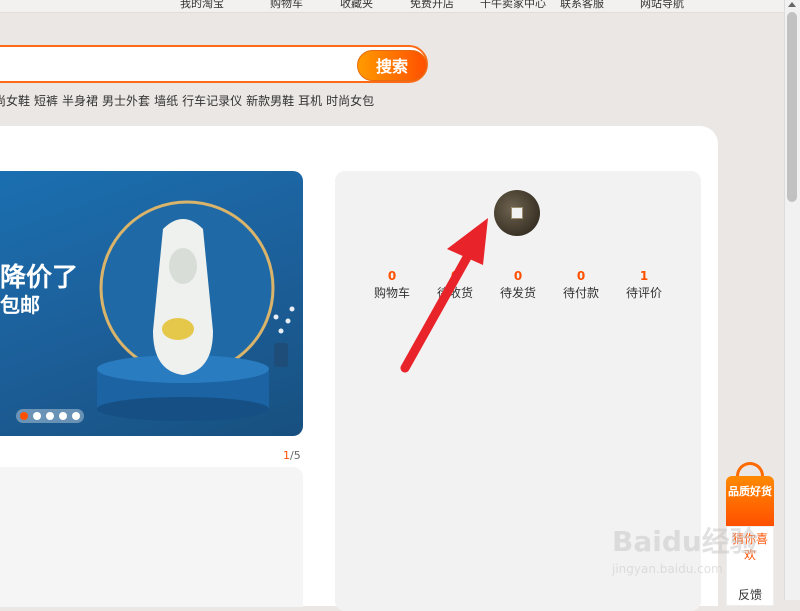 The width and height of the screenshot is (800, 611). Describe the element at coordinates (46, 101) in the screenshot. I see `hotword-link: 短裤` at that location.